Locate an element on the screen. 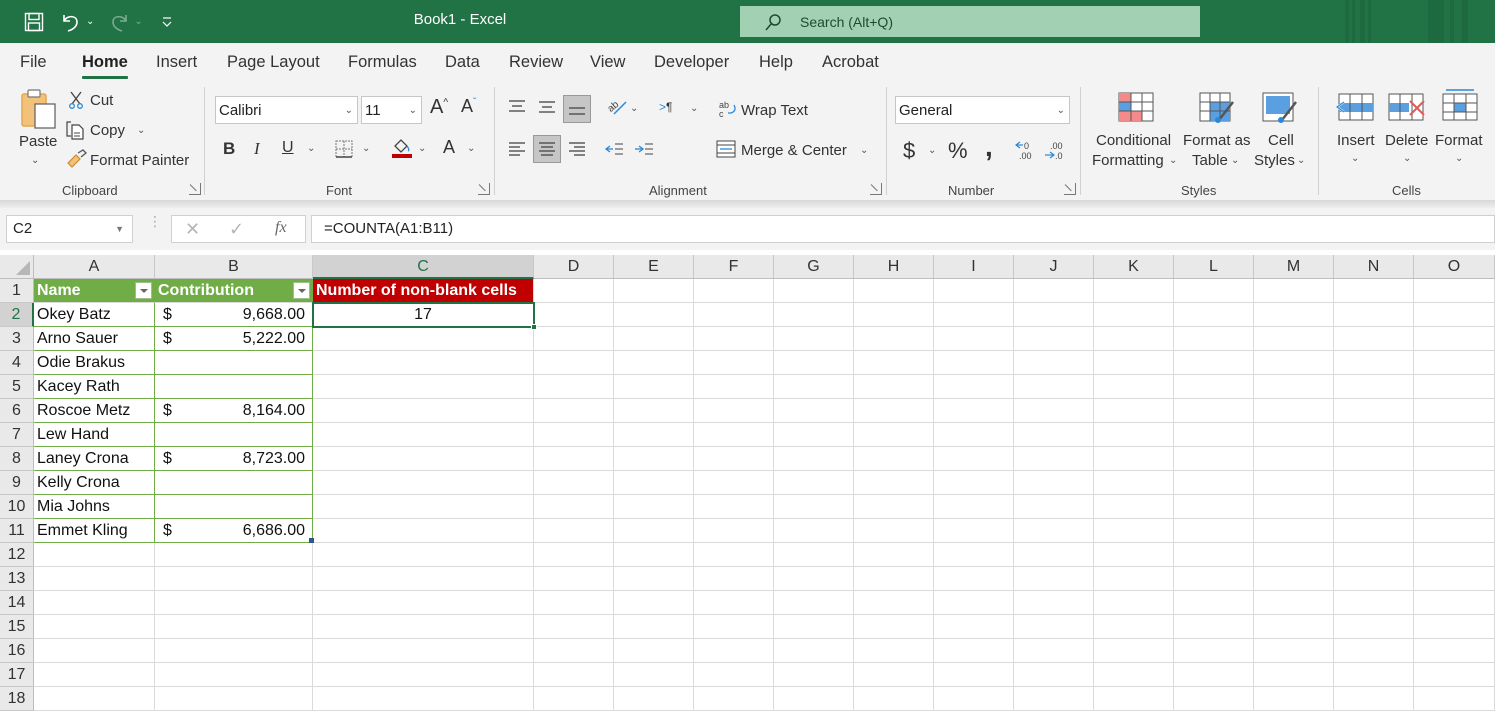 This screenshot has height=712, width=1495. underline-dropdown-icon: ⌄ is located at coordinates (311, 148).